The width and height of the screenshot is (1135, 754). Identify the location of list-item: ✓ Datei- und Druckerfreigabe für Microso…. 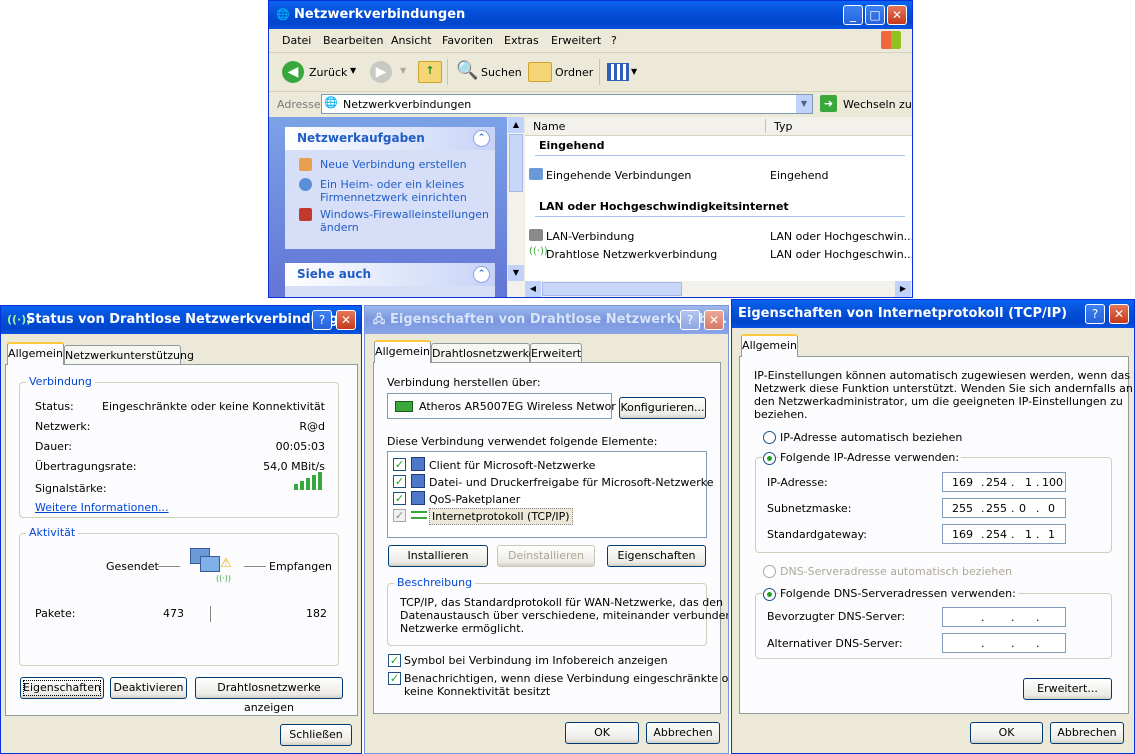
(553, 482).